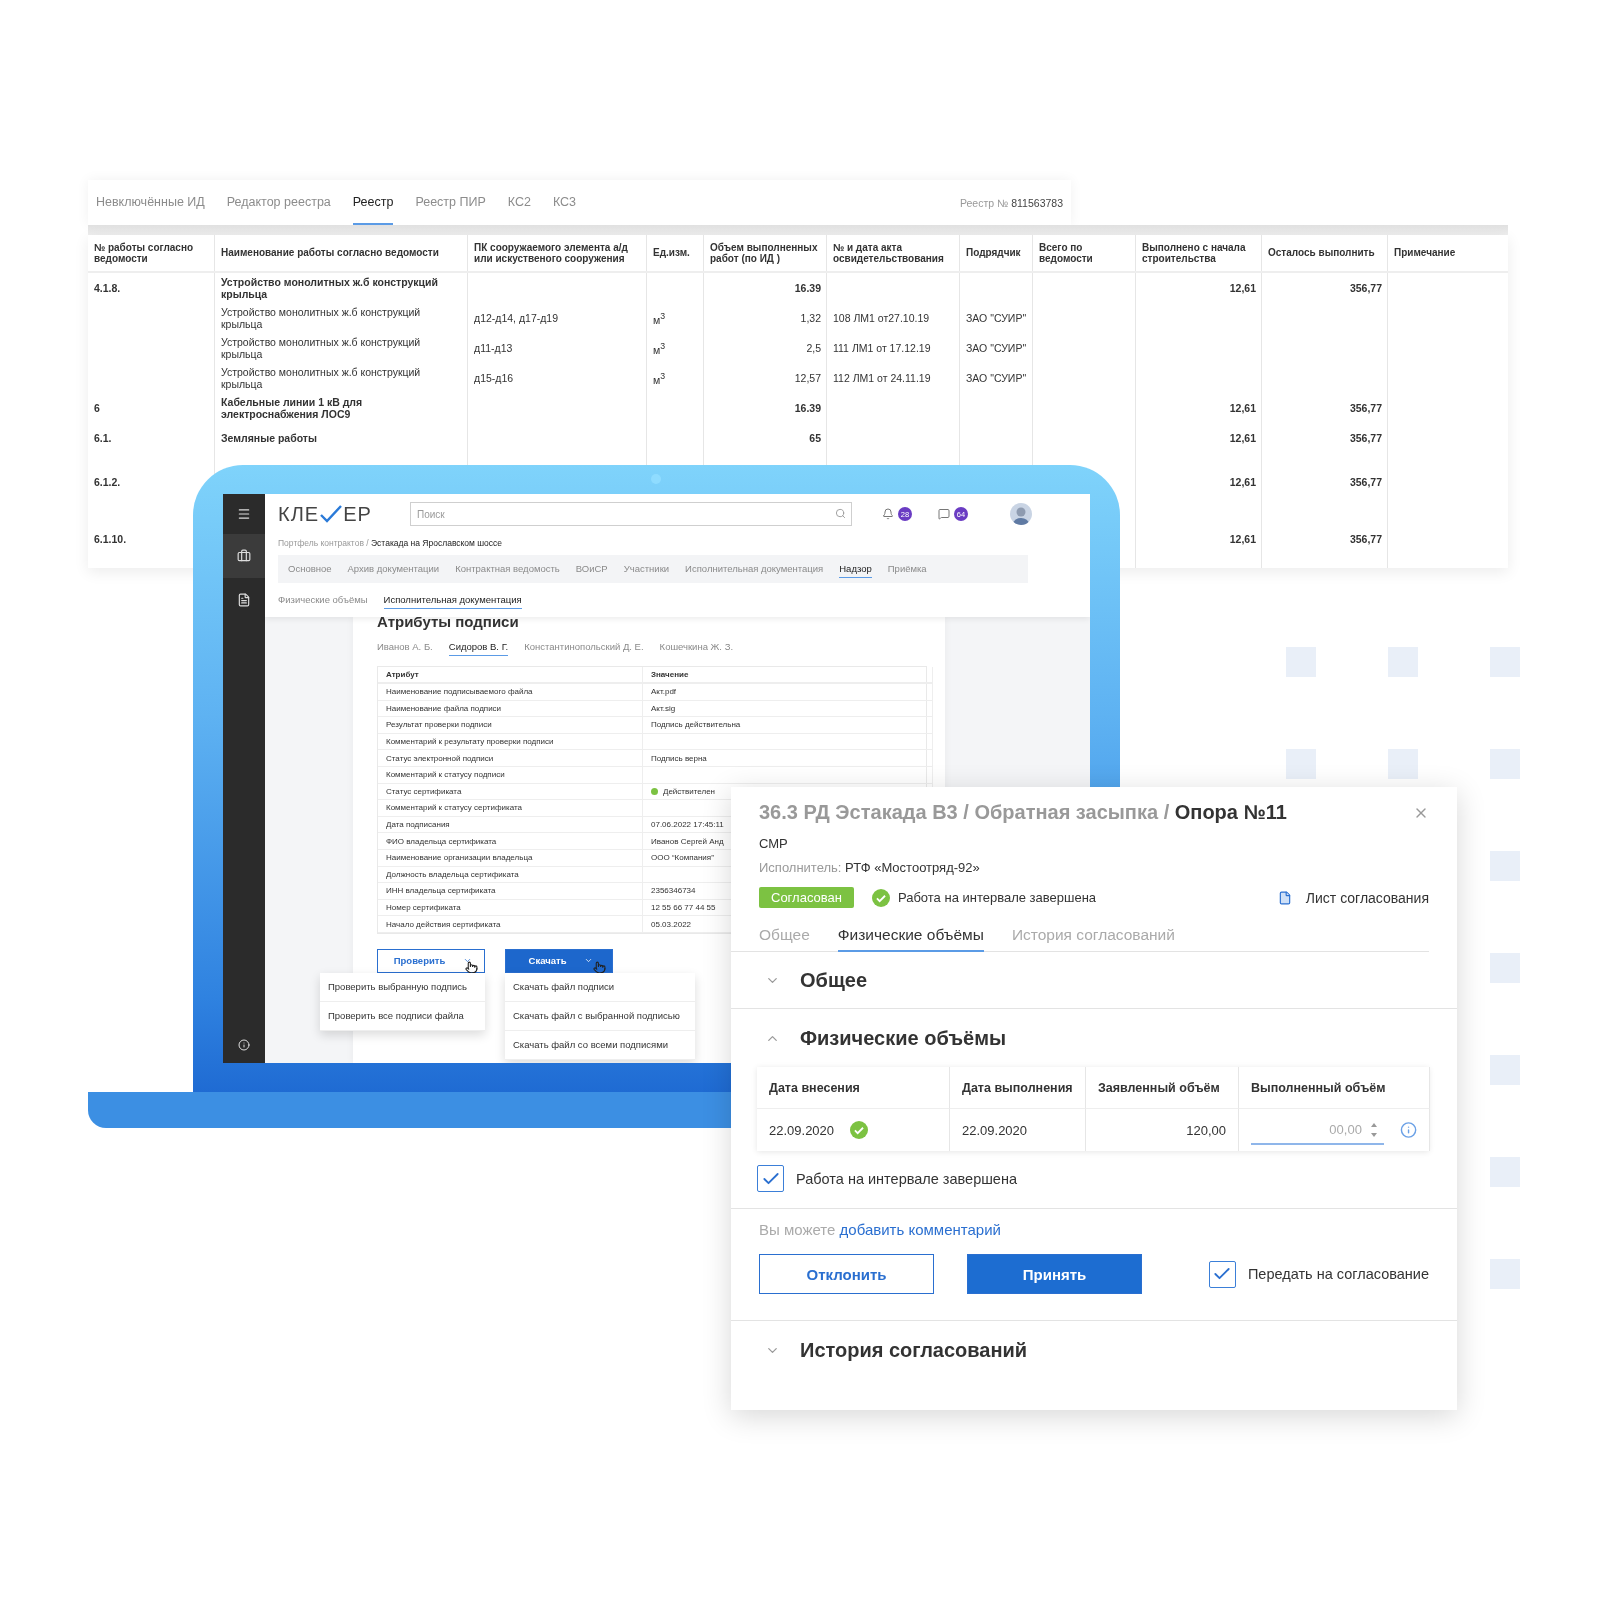 The image size is (1600, 1600). What do you see at coordinates (431, 960) in the screenshot?
I see `check-button: Проверить` at bounding box center [431, 960].